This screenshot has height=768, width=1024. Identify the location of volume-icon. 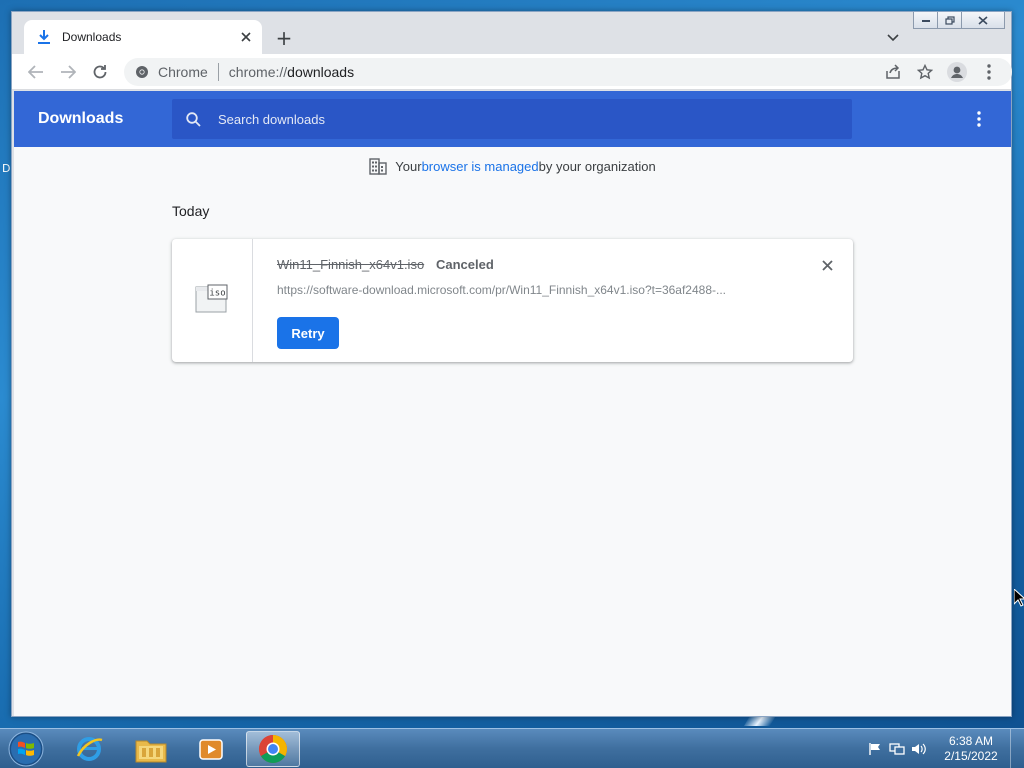
(919, 749).